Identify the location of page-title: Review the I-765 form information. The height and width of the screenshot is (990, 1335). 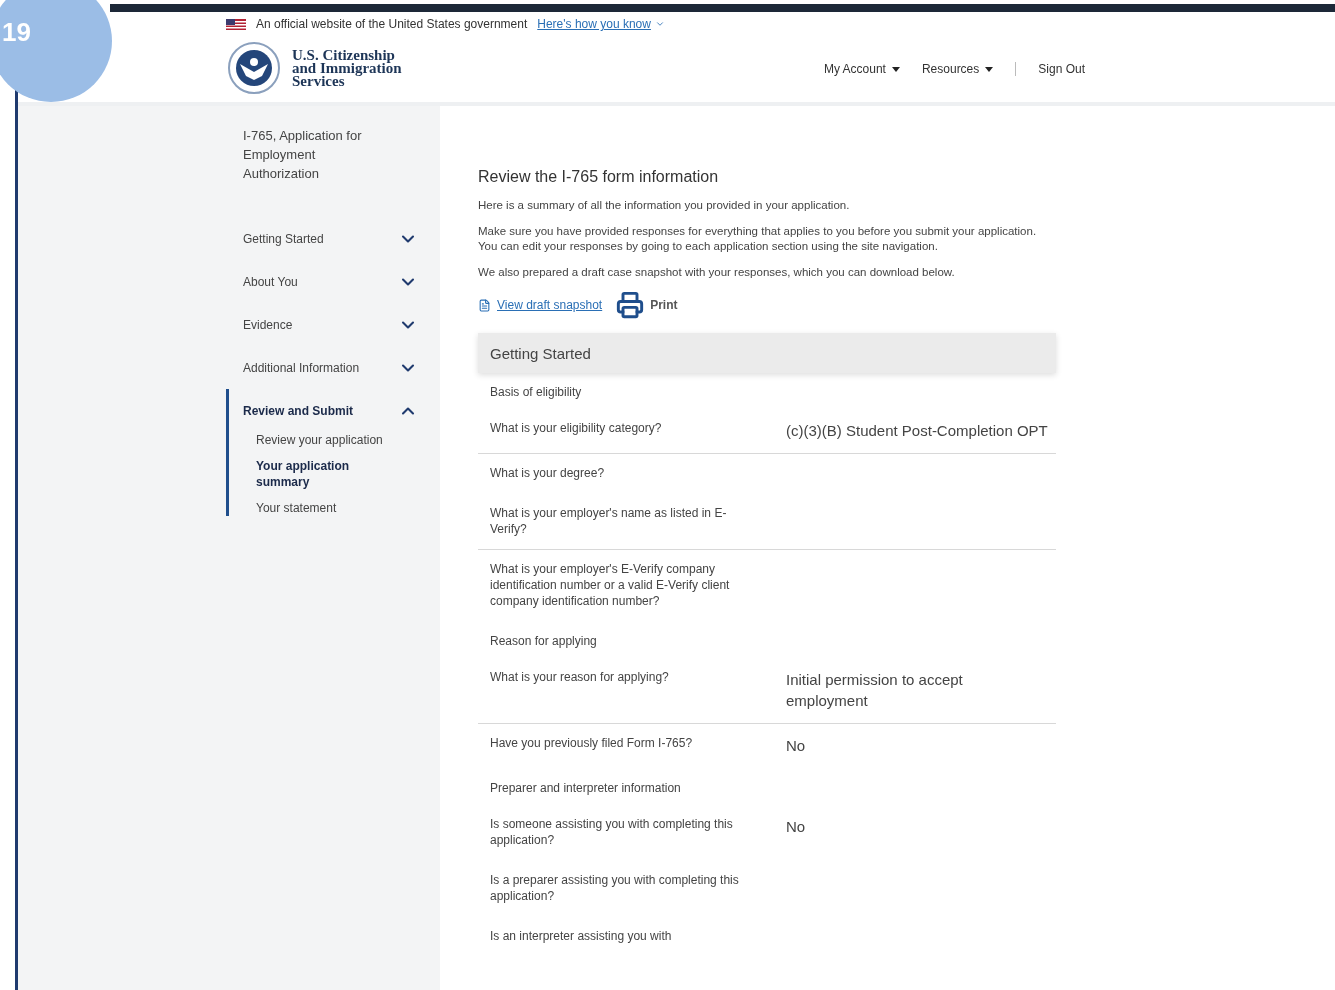
(599, 177).